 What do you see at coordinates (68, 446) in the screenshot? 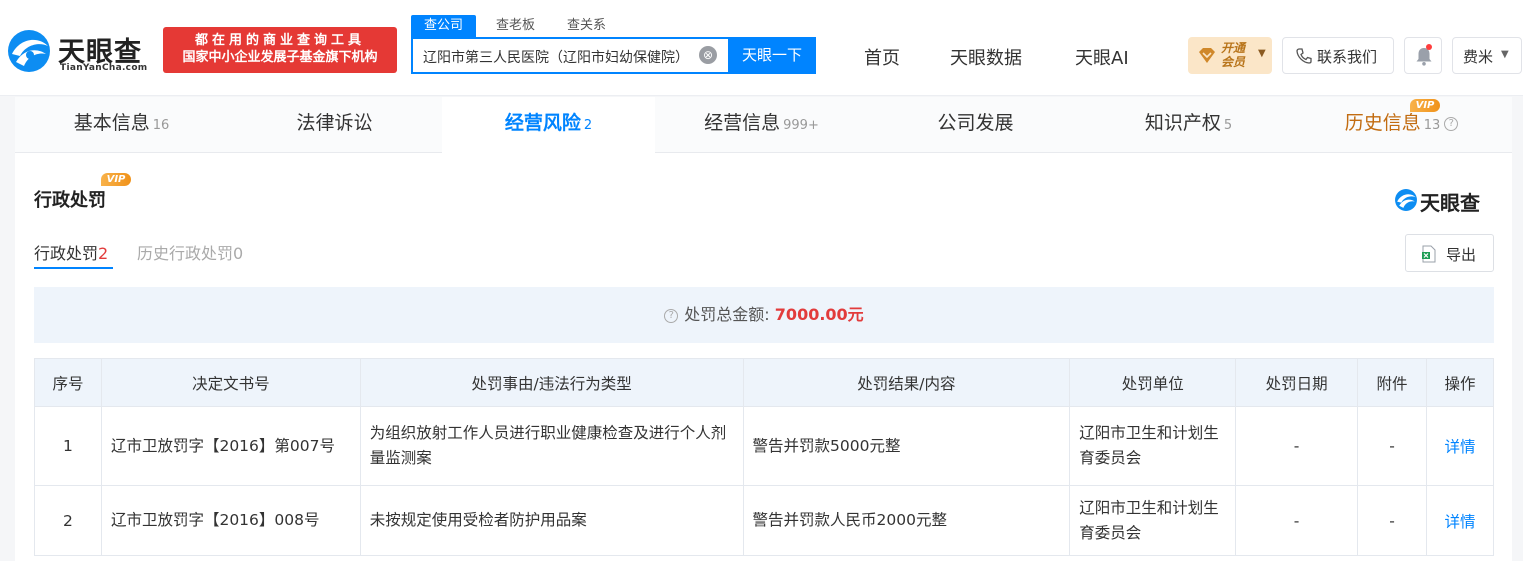
I see `cell-index: 1` at bounding box center [68, 446].